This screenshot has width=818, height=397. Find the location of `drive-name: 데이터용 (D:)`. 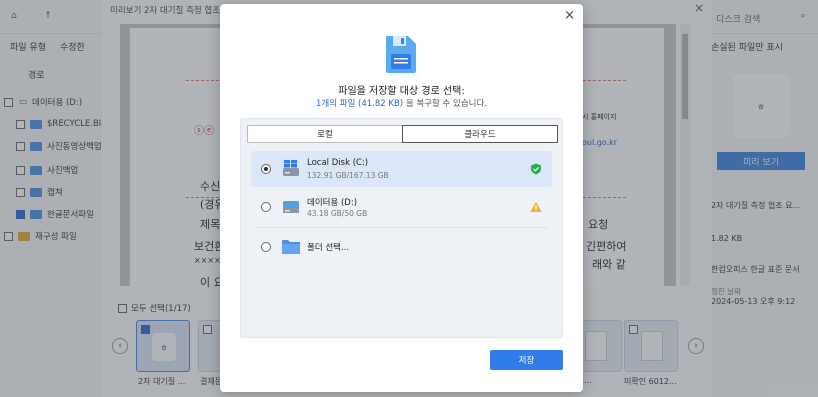

drive-name: 데이터용 (D:) is located at coordinates (332, 203).